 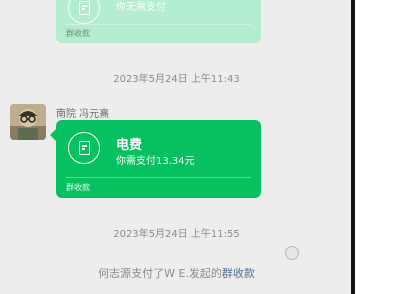 I want to click on prev-card-subtitle: 你无需支付, so click(x=141, y=7).